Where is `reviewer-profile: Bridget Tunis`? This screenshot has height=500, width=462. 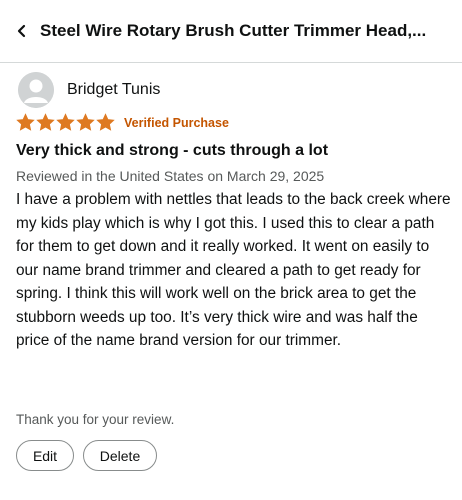 reviewer-profile: Bridget Tunis is located at coordinates (89, 90).